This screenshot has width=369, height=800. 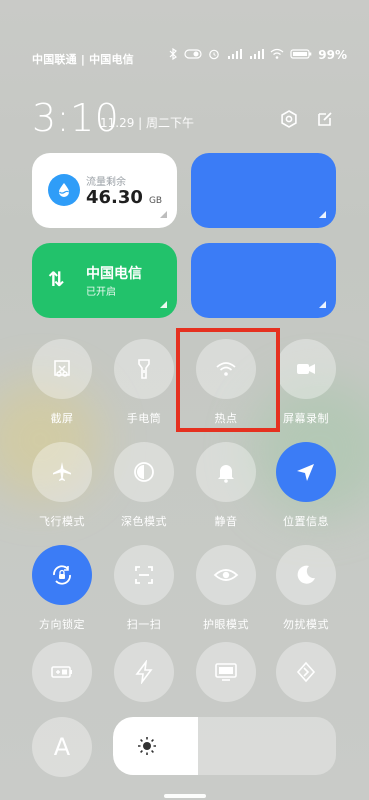 What do you see at coordinates (306, 624) in the screenshot?
I see `tile-label: 勿扰模式` at bounding box center [306, 624].